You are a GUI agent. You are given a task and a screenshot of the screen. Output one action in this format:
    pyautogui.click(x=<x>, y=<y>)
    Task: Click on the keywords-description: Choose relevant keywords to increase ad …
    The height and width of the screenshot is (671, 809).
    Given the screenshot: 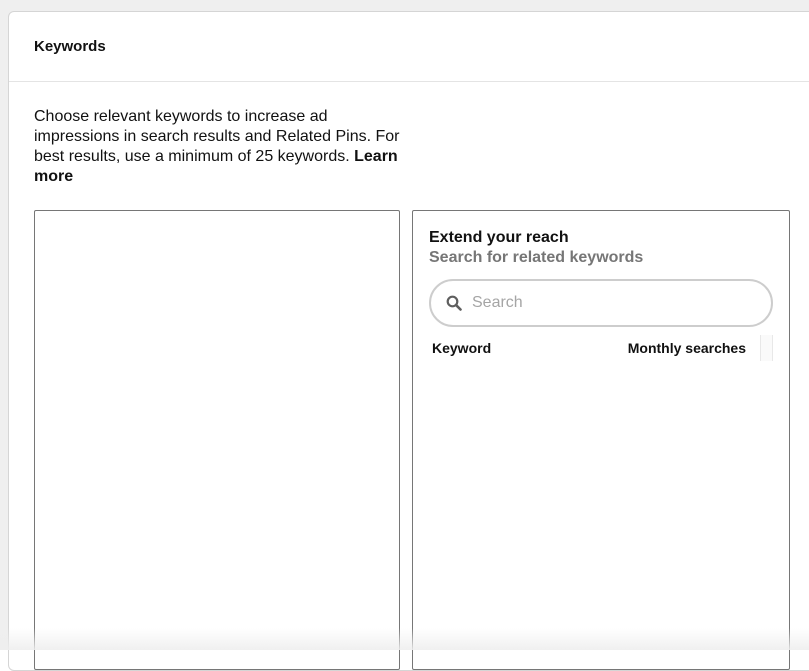 What is the action you would take?
    pyautogui.click(x=224, y=147)
    